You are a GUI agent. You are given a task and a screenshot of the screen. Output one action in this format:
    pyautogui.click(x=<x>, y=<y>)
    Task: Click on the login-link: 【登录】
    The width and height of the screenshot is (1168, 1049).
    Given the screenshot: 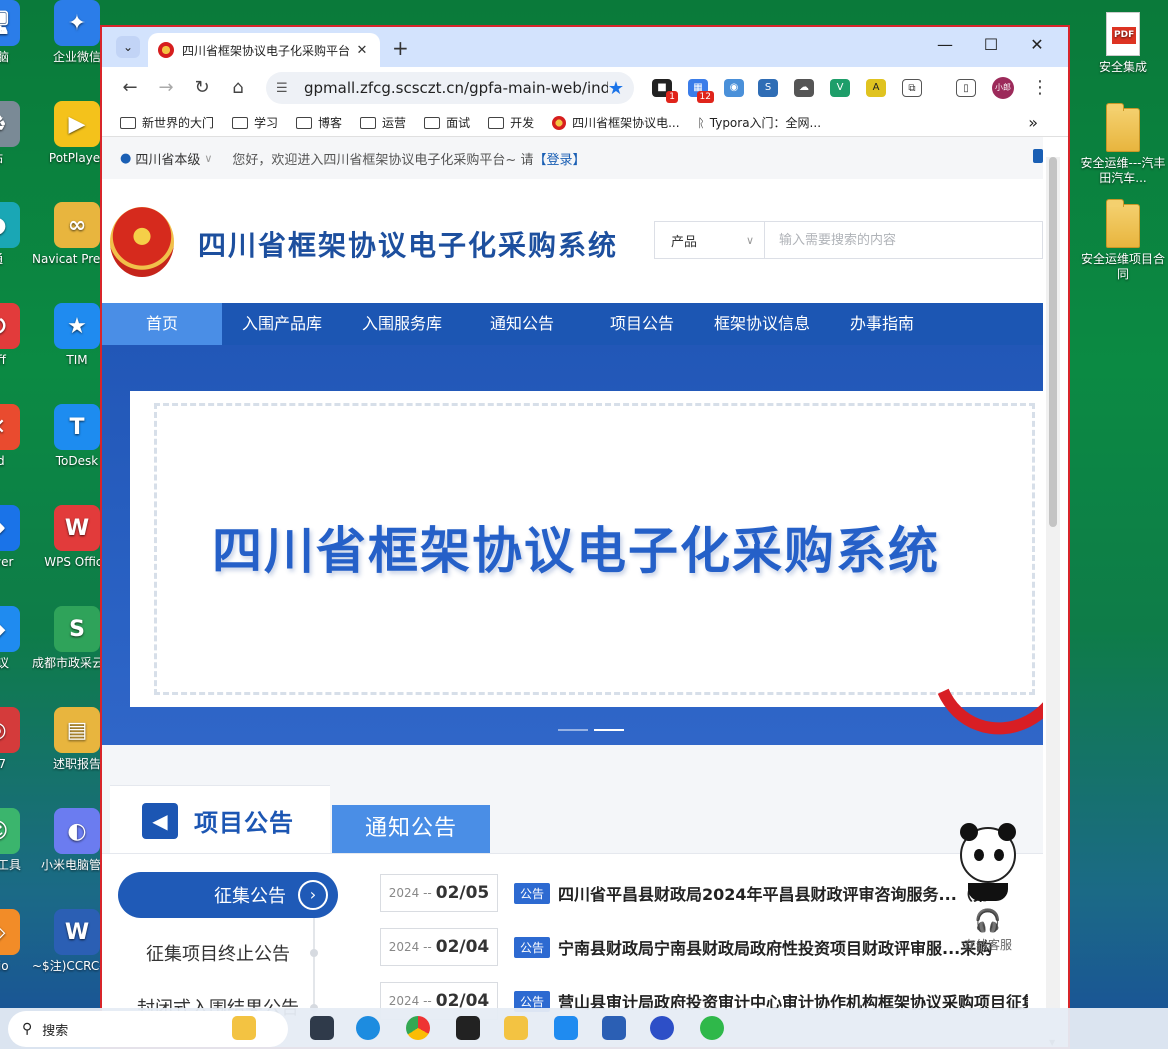 What is the action you would take?
    pyautogui.click(x=559, y=158)
    